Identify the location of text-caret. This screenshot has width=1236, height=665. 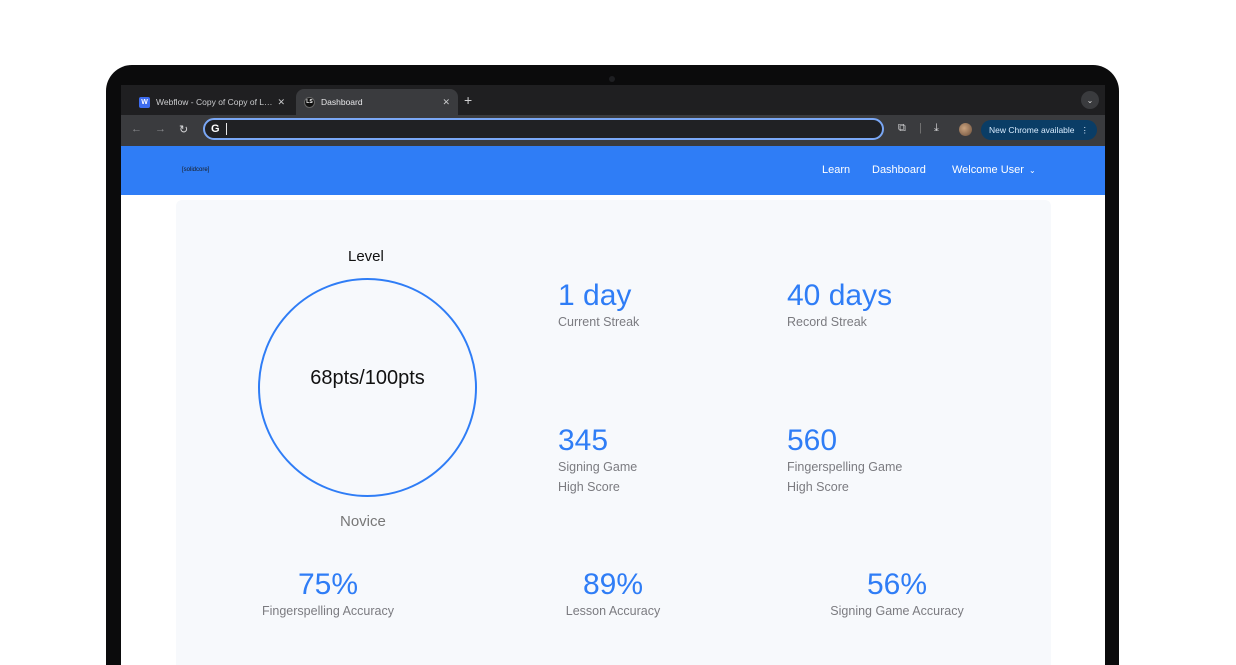
(226, 129).